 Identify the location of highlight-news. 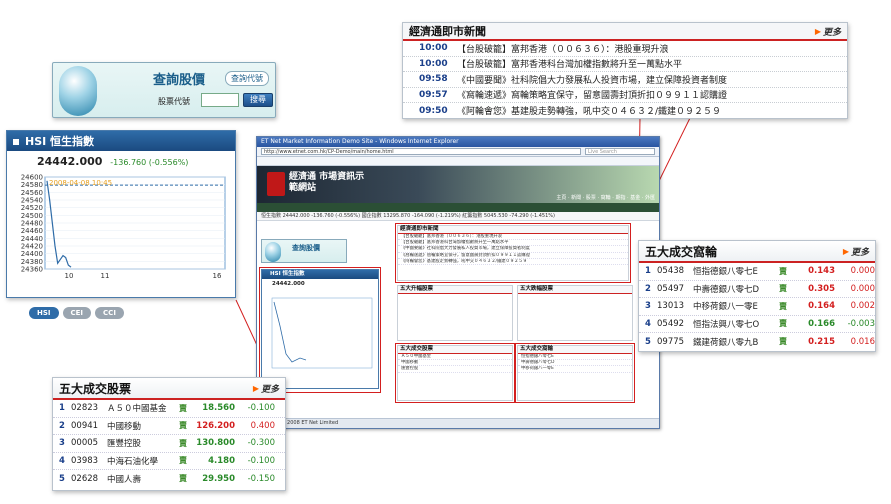
(513, 253).